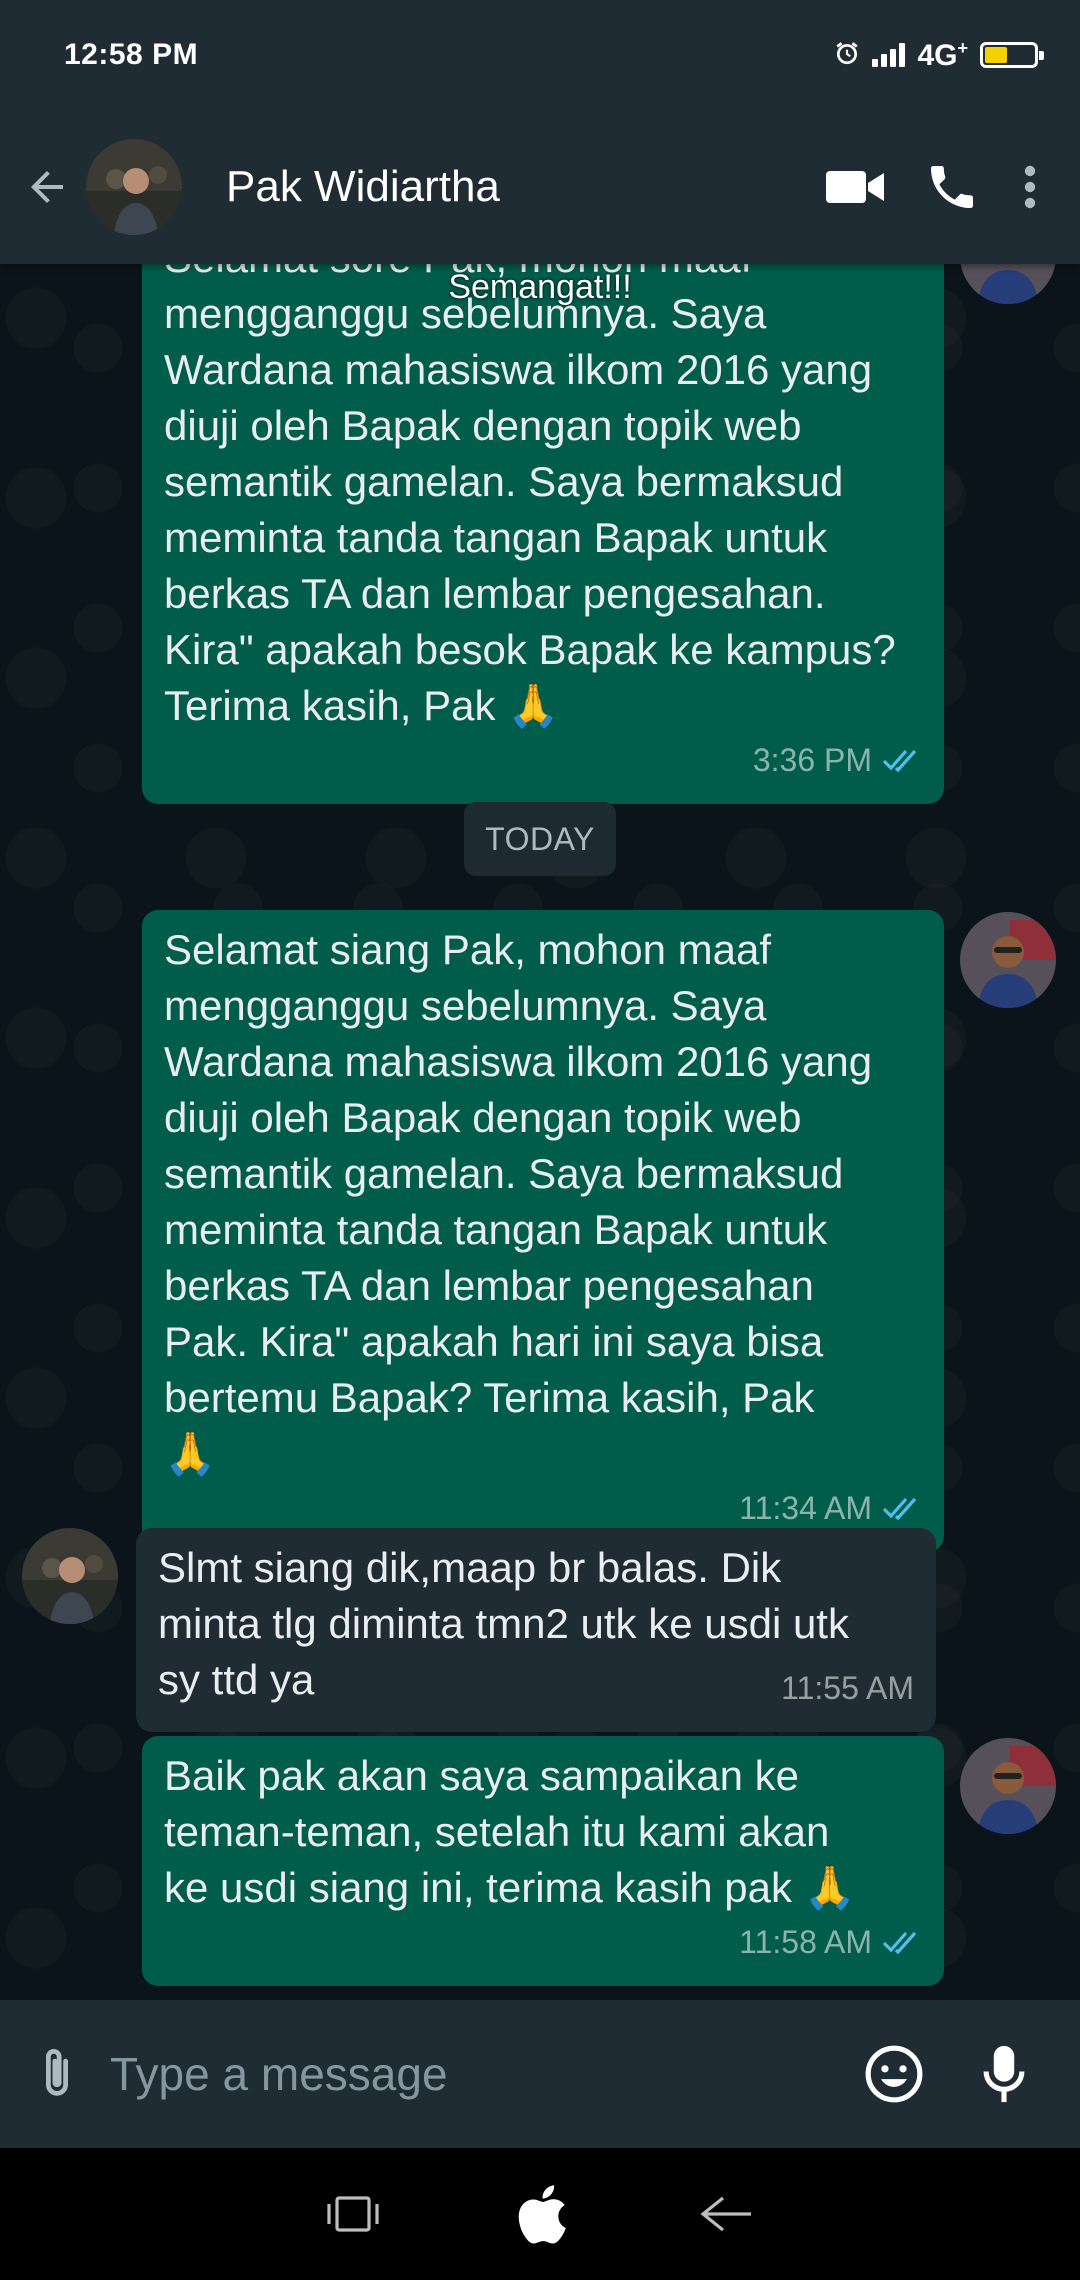 This screenshot has height=2280, width=1080. I want to click on recent-apps-icon, so click(353, 2214).